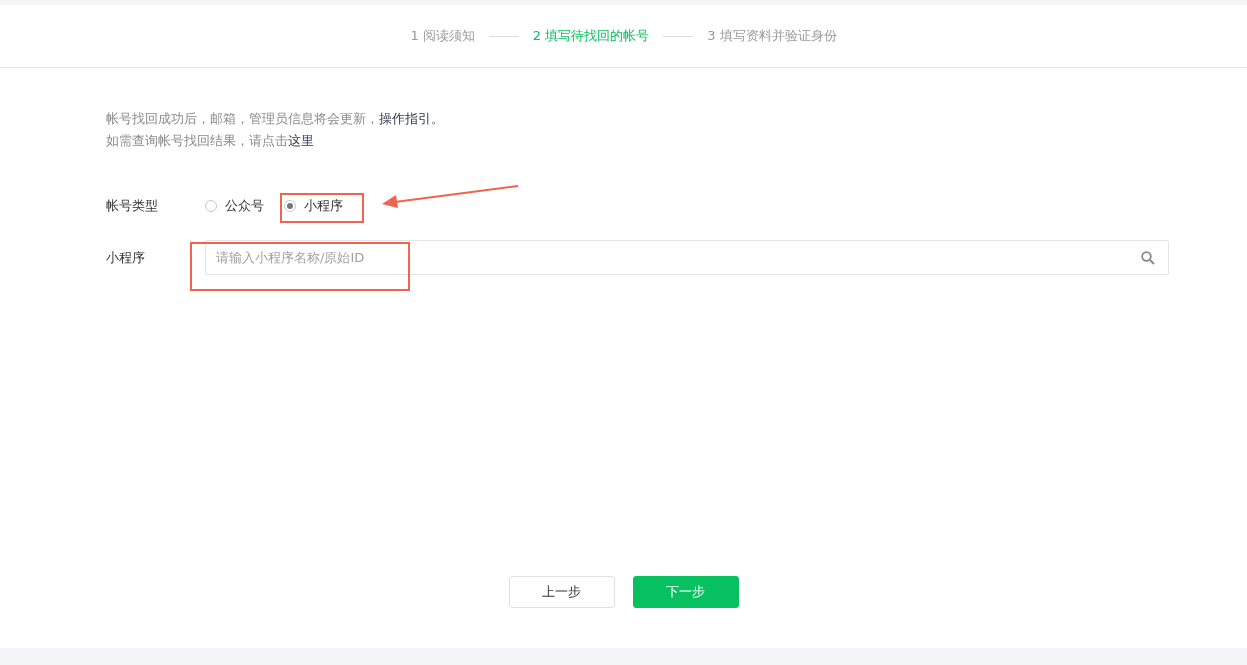 Image resolution: width=1247 pixels, height=665 pixels. Describe the element at coordinates (687, 257) in the screenshot. I see `search-field: 请输入小程序名称/原始ID` at that location.